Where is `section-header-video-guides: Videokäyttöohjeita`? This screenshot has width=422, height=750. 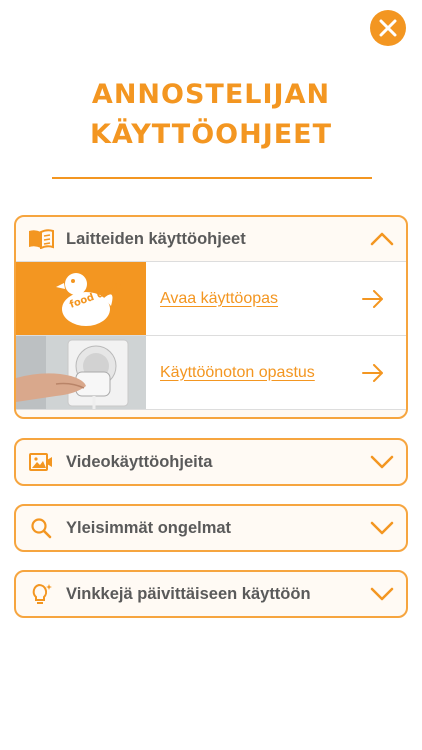 section-header-video-guides: Videokäyttöohjeita is located at coordinates (211, 462).